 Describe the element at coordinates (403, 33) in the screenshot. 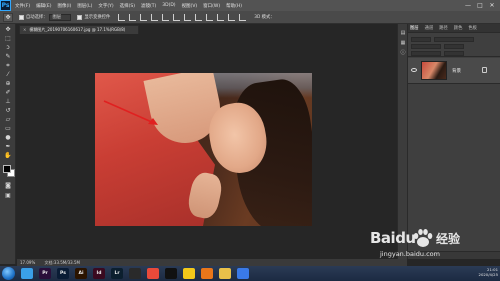

I see `history-panel-icon: ▤` at that location.